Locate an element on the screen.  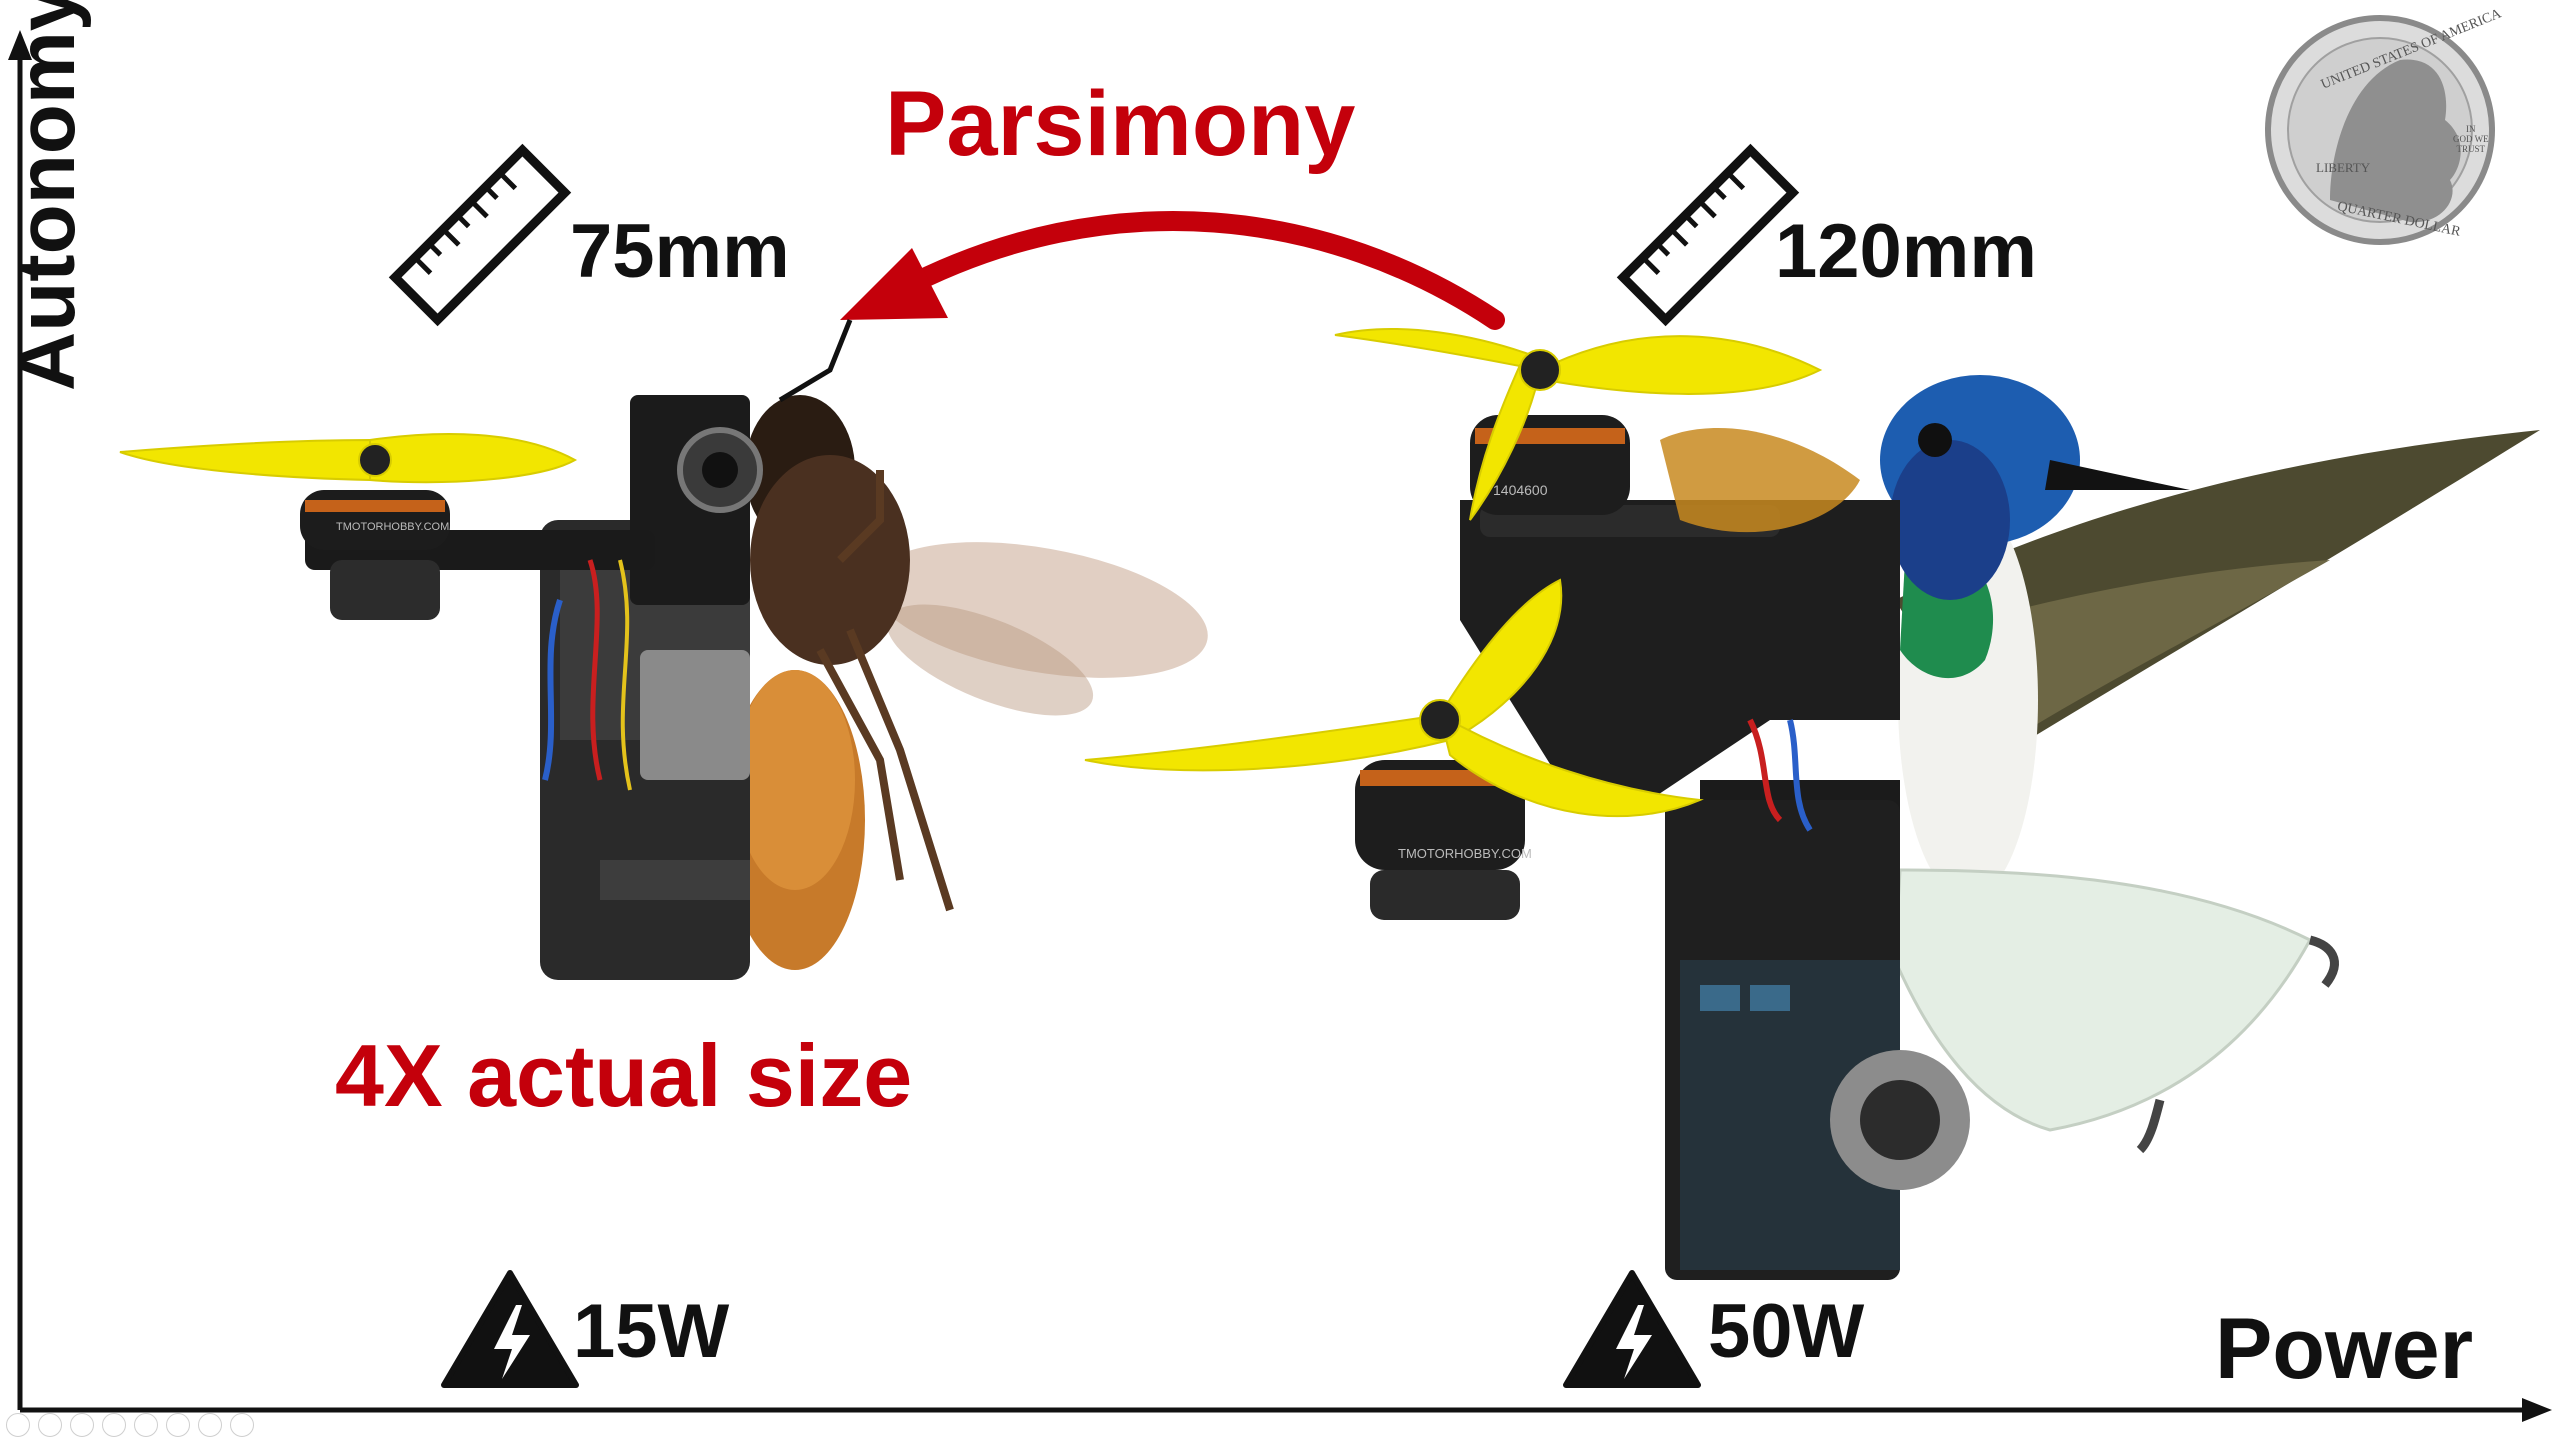
coin-motto: IN GOD WE TRUST is located at coordinates (2471, 139).